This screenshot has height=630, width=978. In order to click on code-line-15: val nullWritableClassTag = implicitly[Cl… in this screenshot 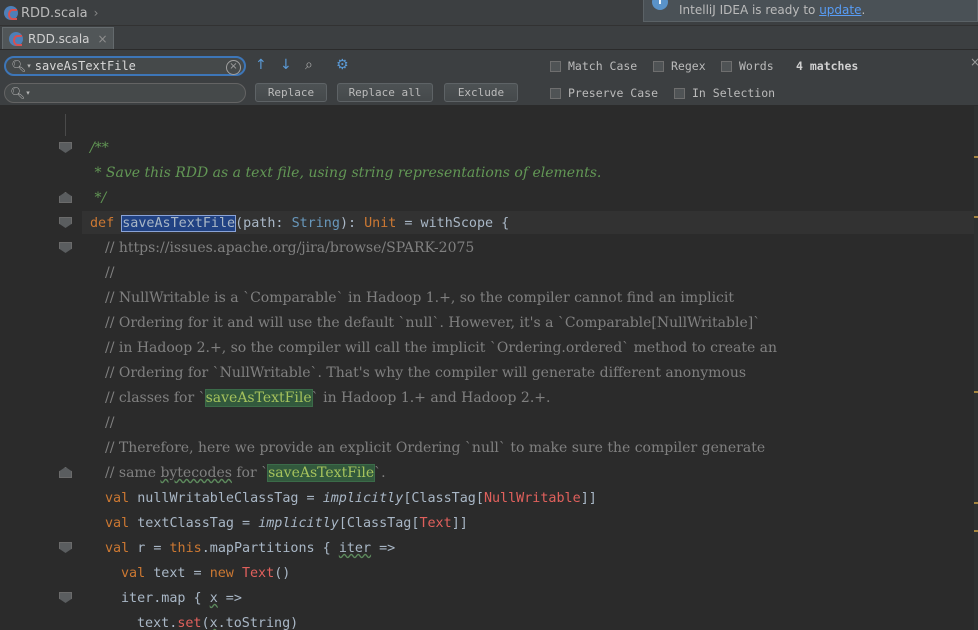, I will do `click(351, 498)`.